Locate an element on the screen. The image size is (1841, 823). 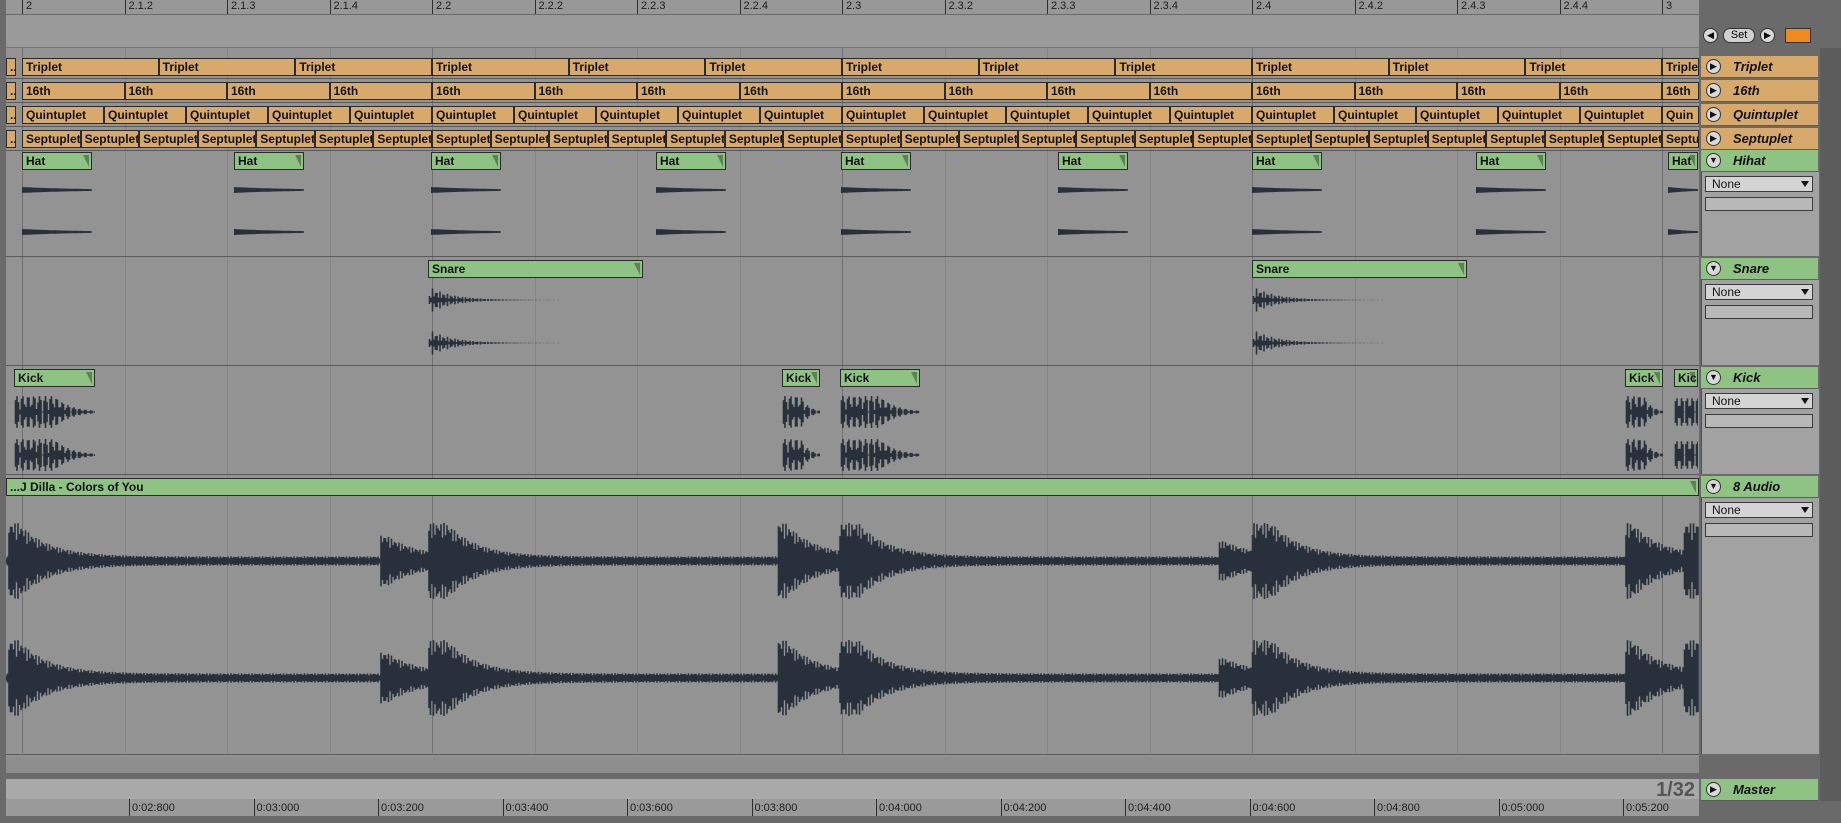
track-header-snare: ▼ Snare is located at coordinates (1759, 269).